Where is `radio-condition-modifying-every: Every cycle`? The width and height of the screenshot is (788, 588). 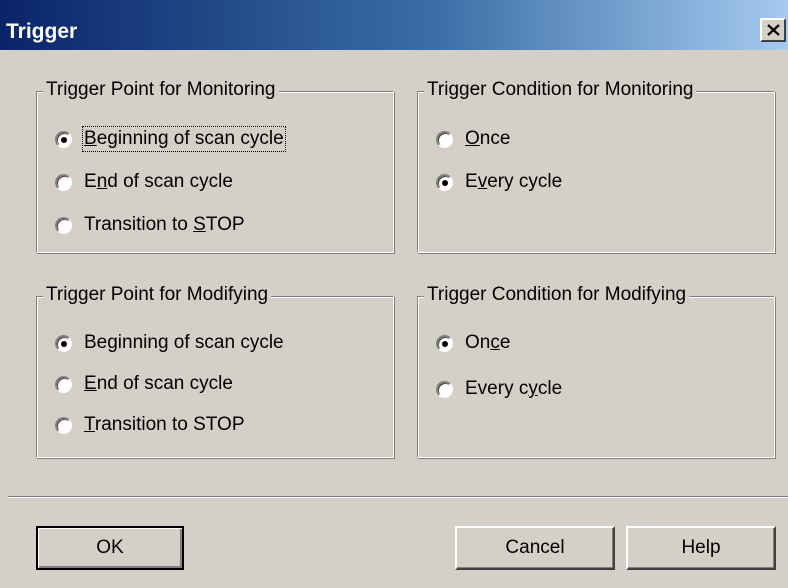 radio-condition-modifying-every: Every cycle is located at coordinates (499, 389).